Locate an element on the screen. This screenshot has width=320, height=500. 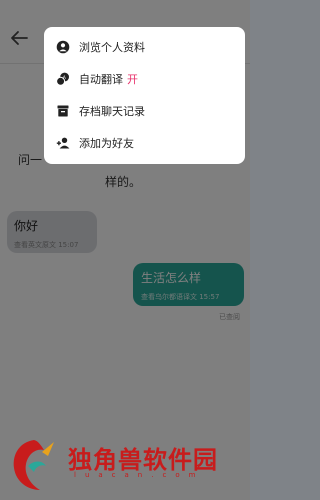
menu-item-archive-chat: 存档聊天记录 is located at coordinates (144, 111).